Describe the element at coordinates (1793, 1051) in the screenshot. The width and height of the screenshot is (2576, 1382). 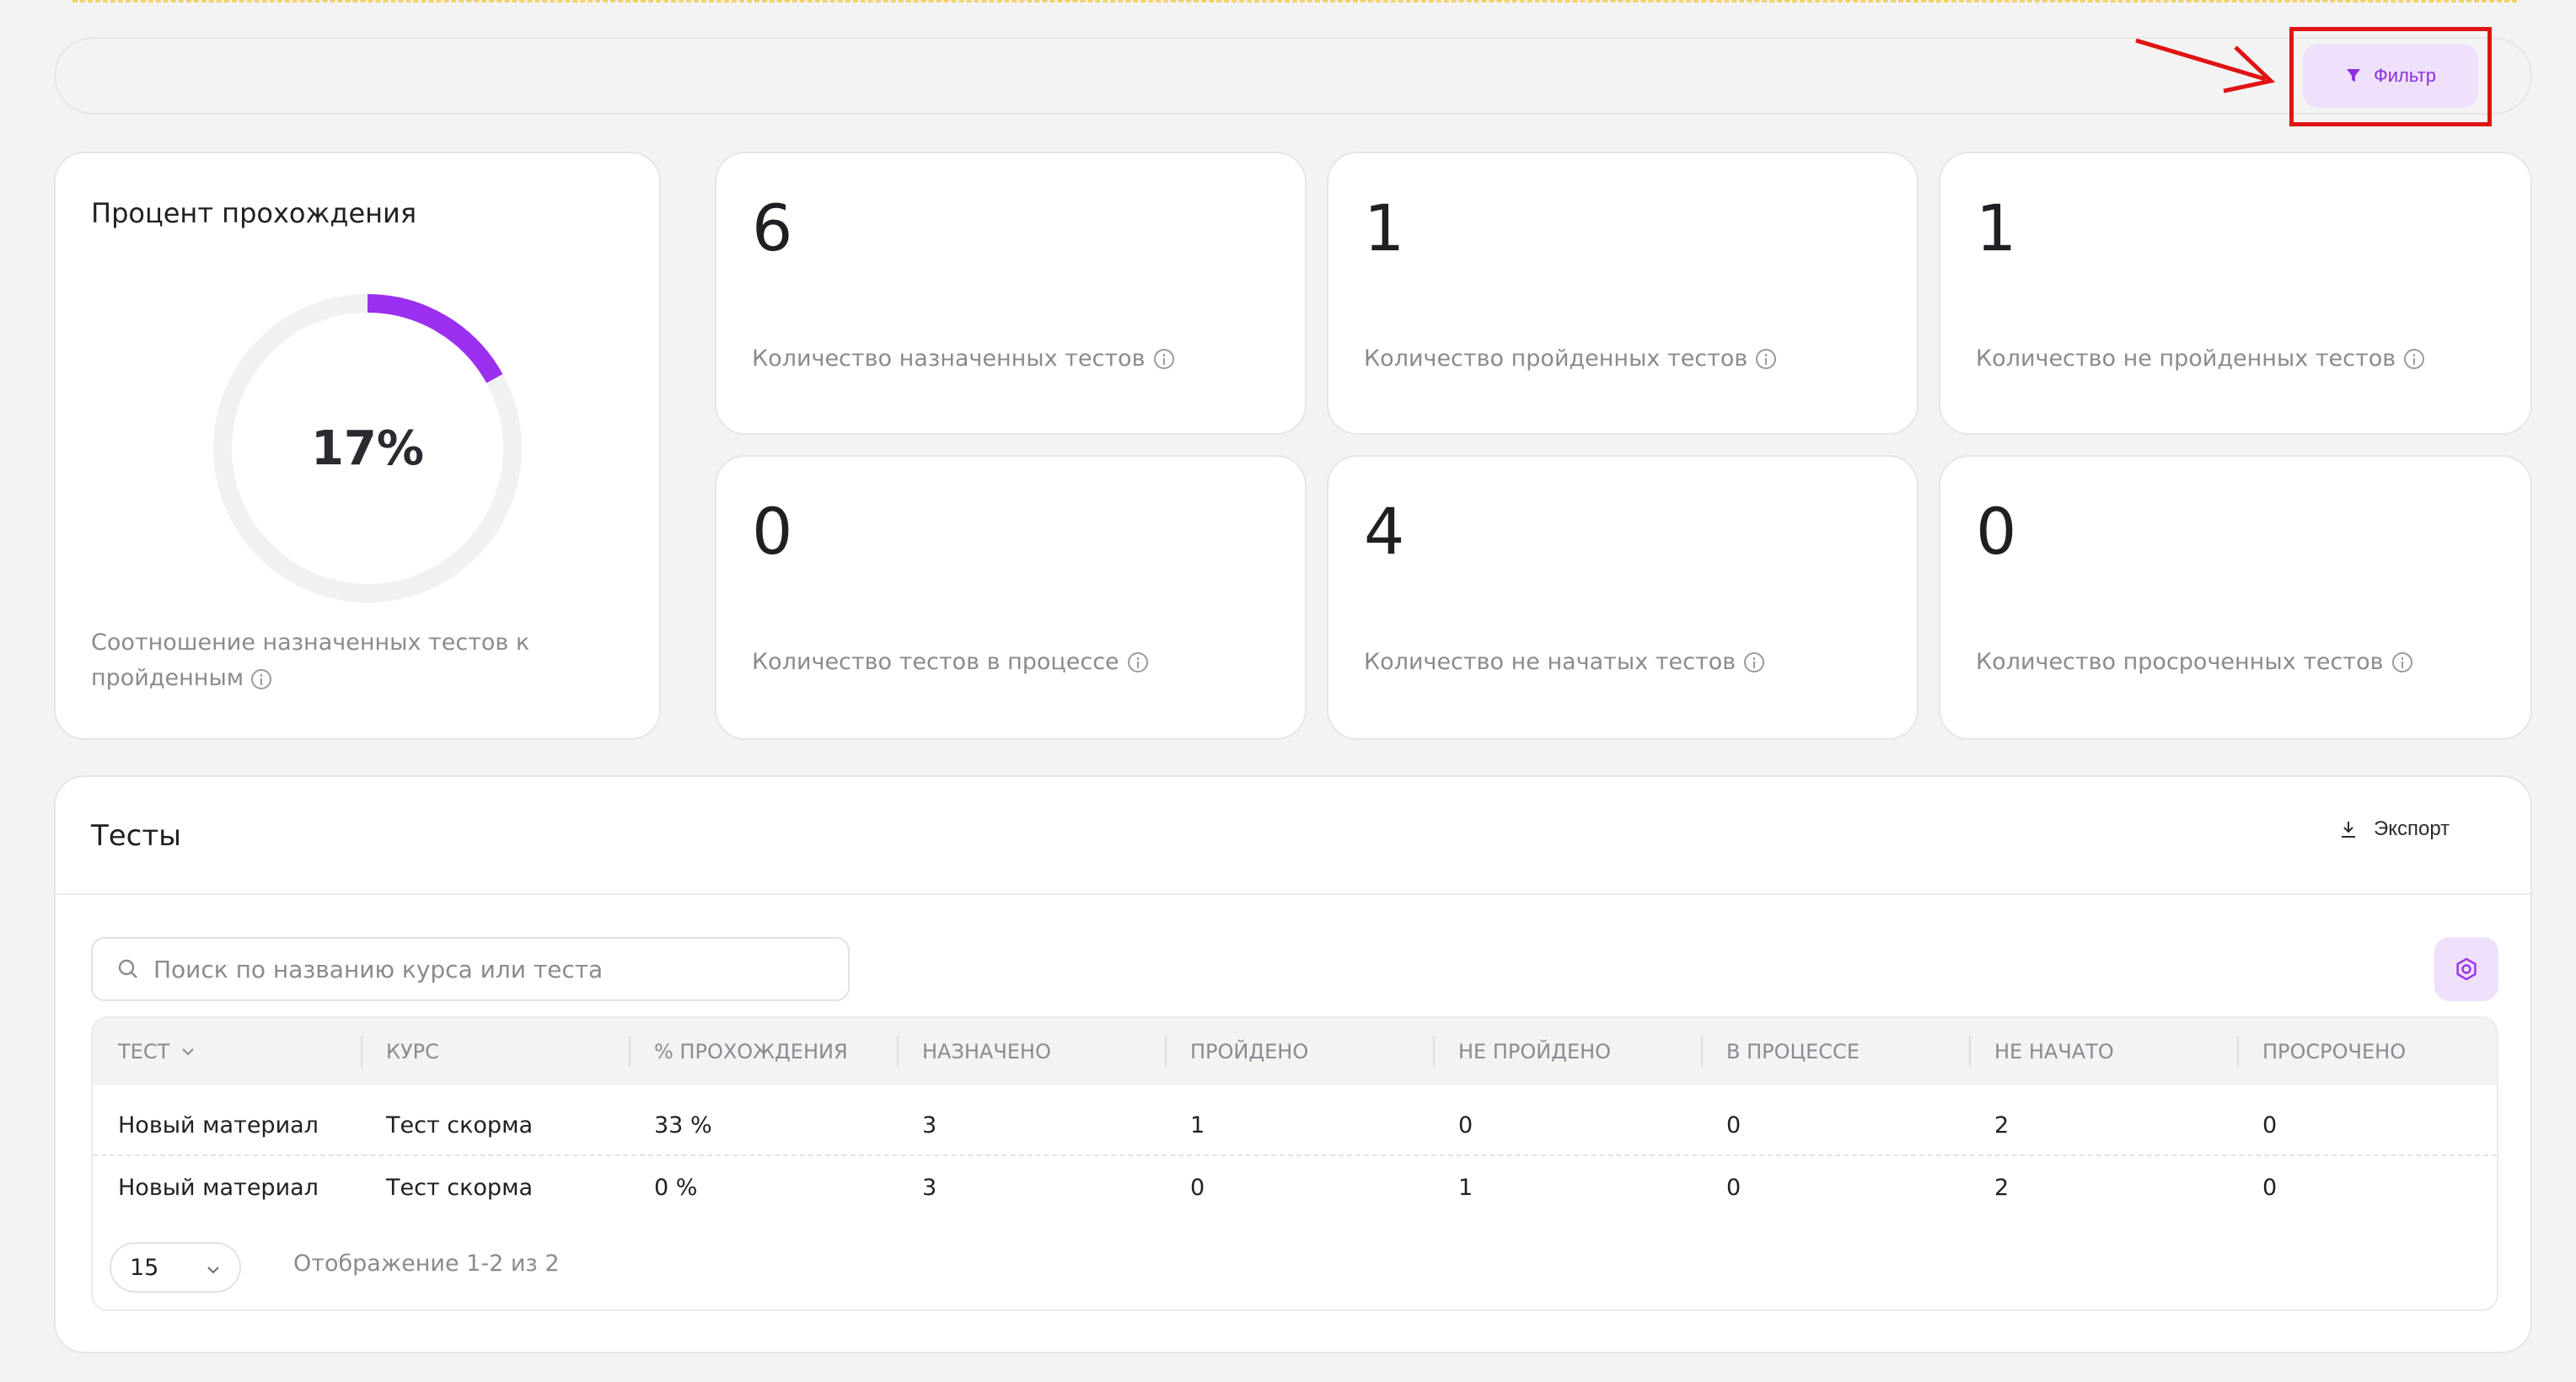
I see `column-header-in-progress: В ПРОЦЕССЕ` at that location.